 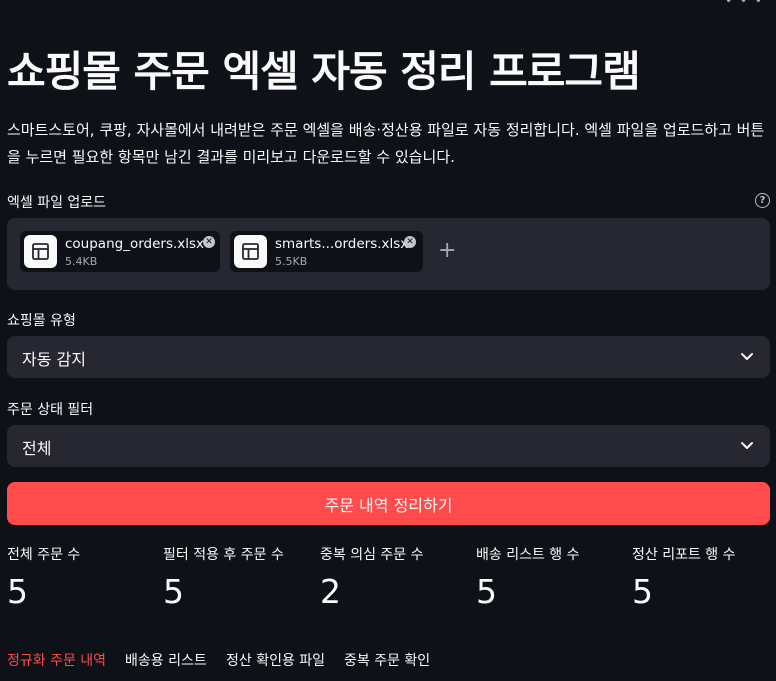 What do you see at coordinates (223, 578) in the screenshot?
I see `metric-filtered-orders: 필터 적용 후 주문 수 5` at bounding box center [223, 578].